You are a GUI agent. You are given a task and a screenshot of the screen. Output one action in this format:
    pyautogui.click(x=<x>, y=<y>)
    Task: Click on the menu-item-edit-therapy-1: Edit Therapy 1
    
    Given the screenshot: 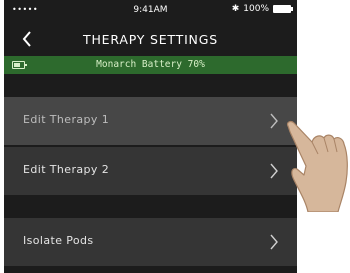 What is the action you would take?
    pyautogui.click(x=150, y=121)
    